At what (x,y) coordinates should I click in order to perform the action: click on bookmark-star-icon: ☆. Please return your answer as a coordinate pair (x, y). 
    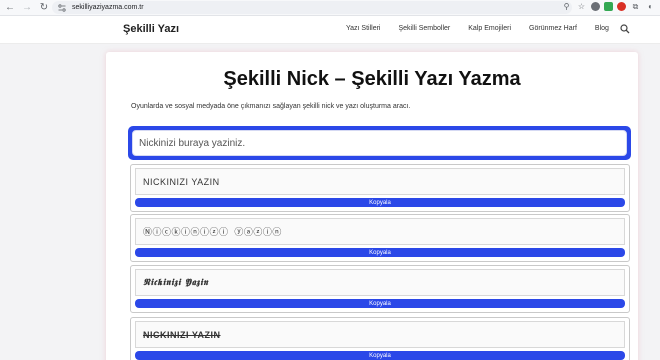
    Looking at the image, I should click on (581, 6).